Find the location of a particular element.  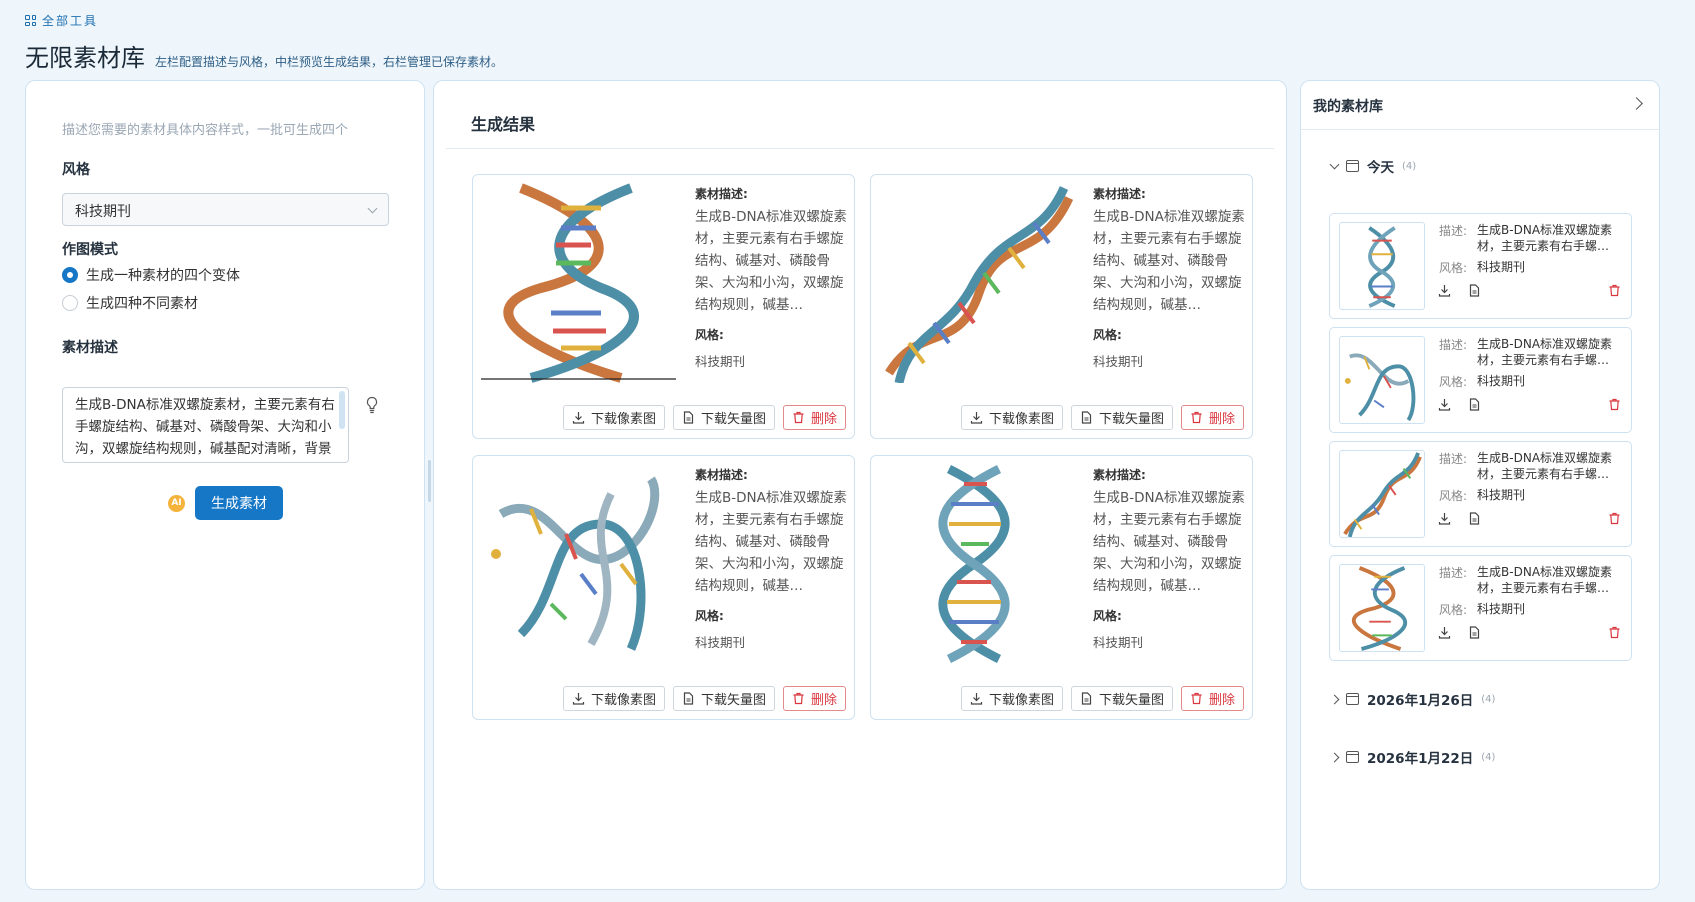

group-count: (4) is located at coordinates (1488, 699).